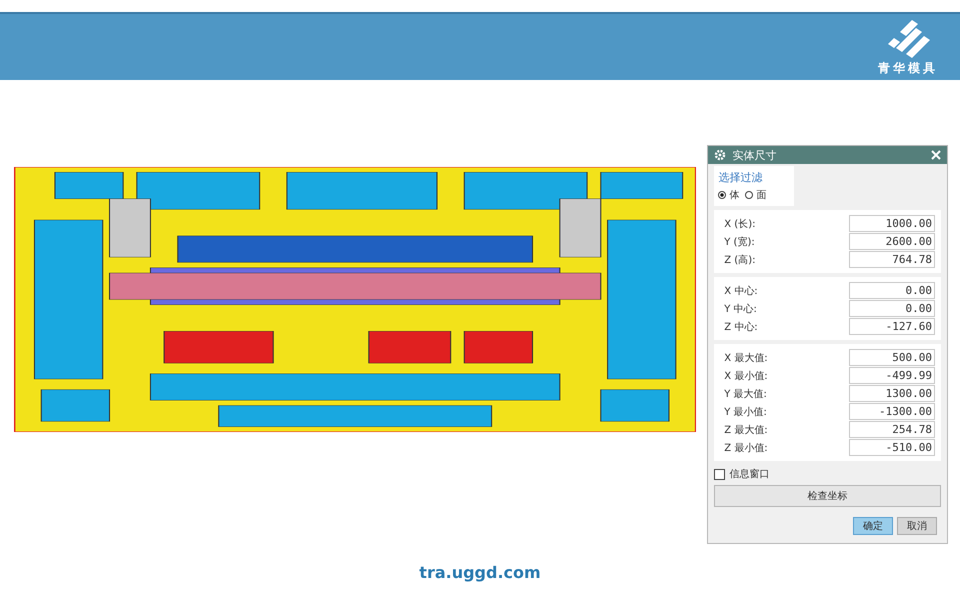 The width and height of the screenshot is (960, 600). What do you see at coordinates (892, 259) in the screenshot?
I see `value-field: 764.78` at bounding box center [892, 259].